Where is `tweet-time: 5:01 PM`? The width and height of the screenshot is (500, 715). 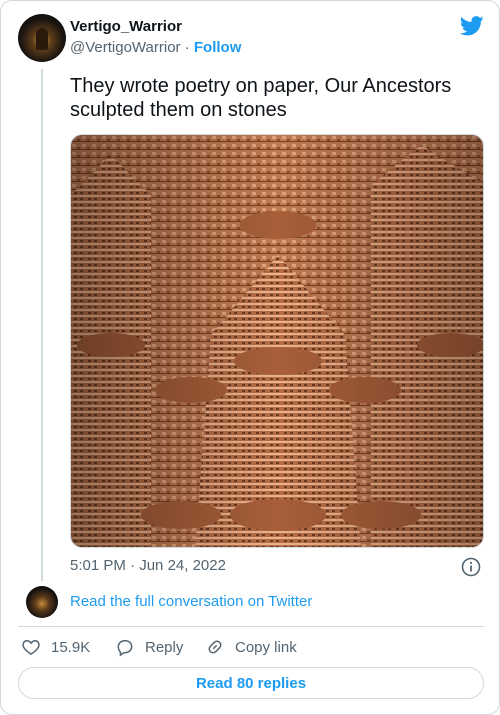 tweet-time: 5:01 PM is located at coordinates (98, 565).